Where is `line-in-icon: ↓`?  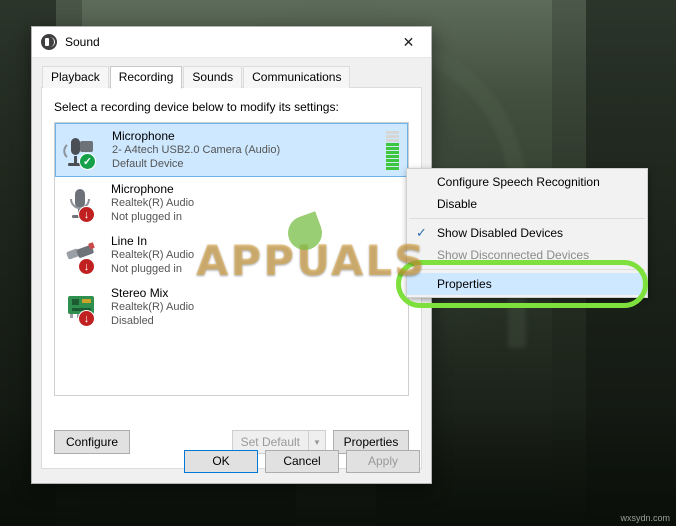 line-in-icon: ↓ is located at coordinates (83, 255).